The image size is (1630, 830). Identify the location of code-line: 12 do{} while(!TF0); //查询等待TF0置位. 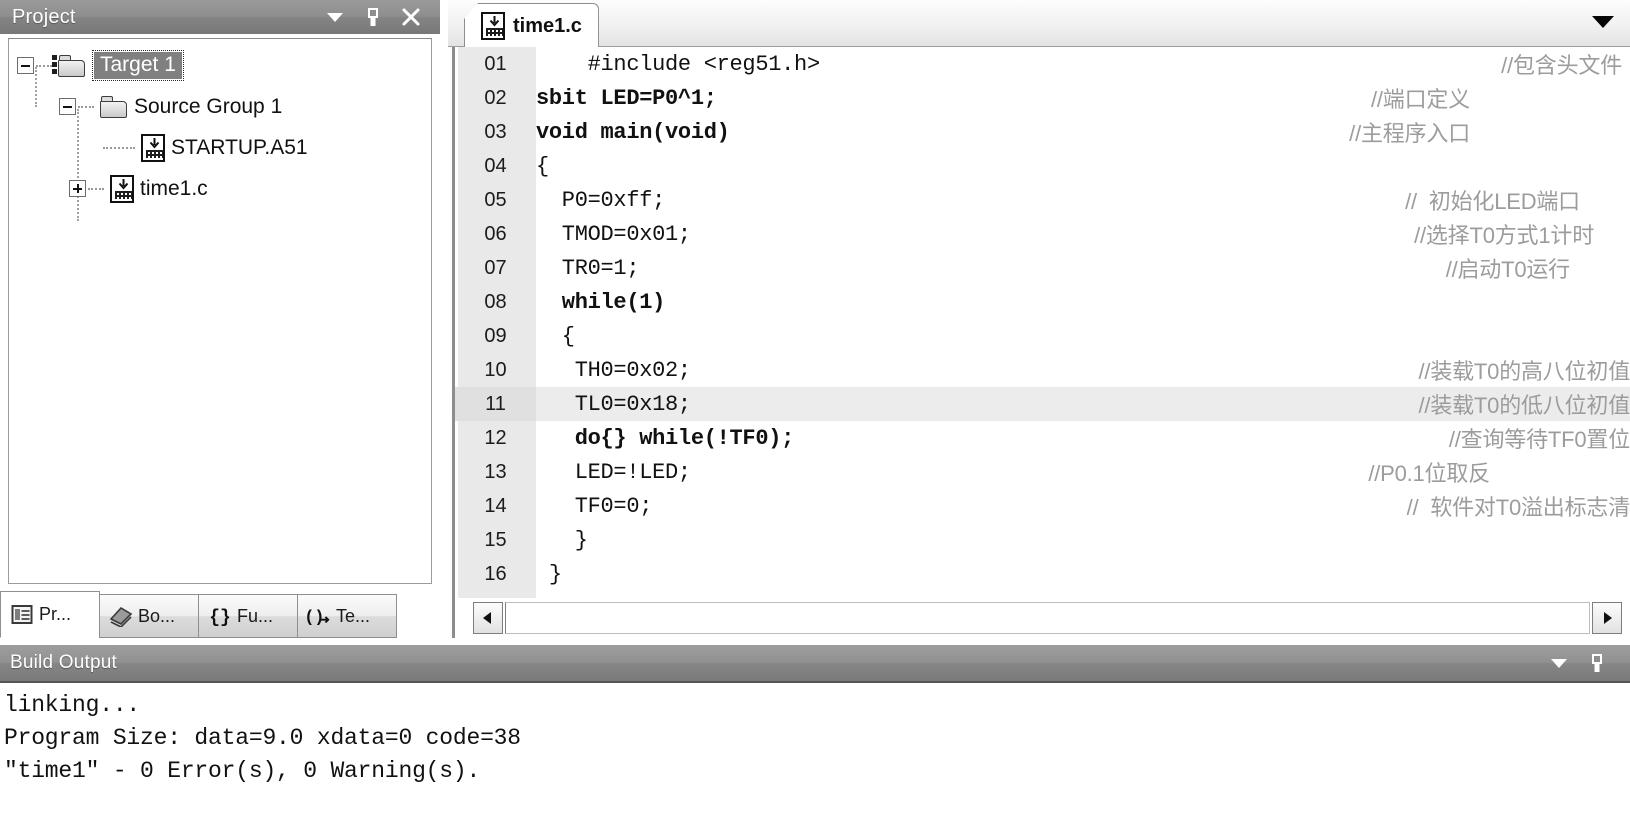
(1042, 438).